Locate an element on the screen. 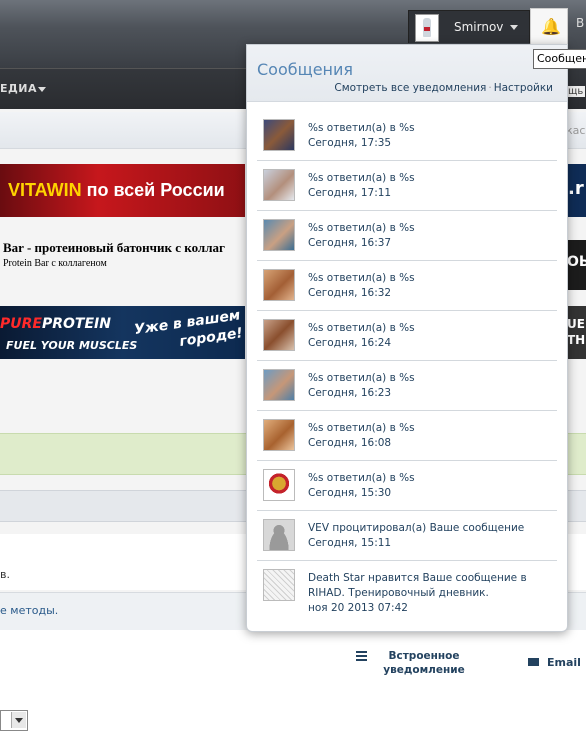 Image resolution: width=586 pixels, height=732 pixels. notification-time: Сегодня, 16:37 is located at coordinates (350, 243).